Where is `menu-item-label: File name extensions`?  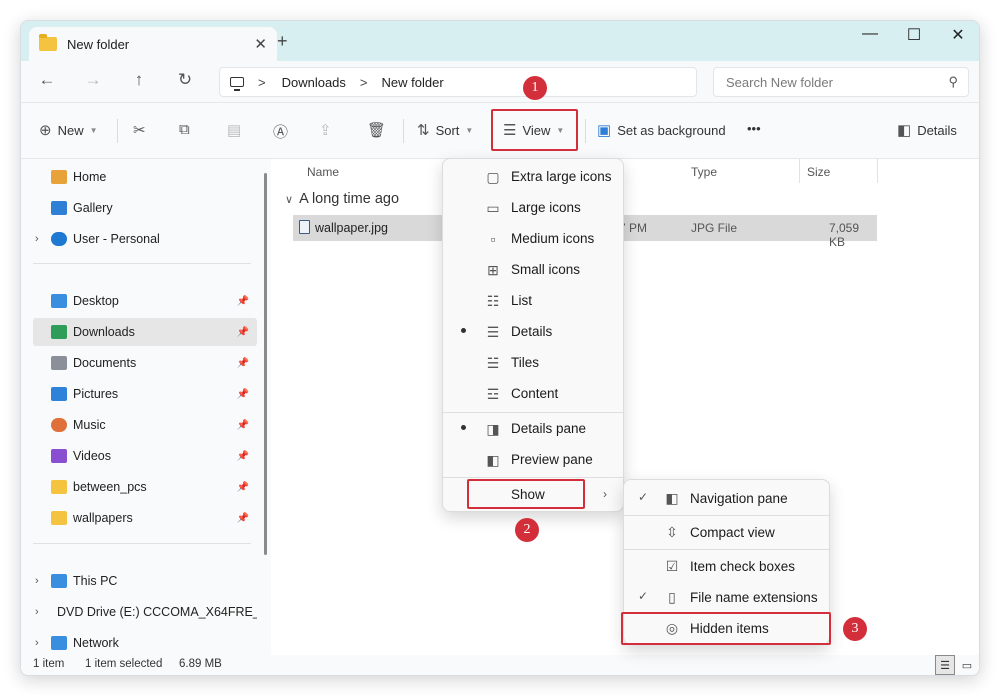 menu-item-label: File name extensions is located at coordinates (754, 597).